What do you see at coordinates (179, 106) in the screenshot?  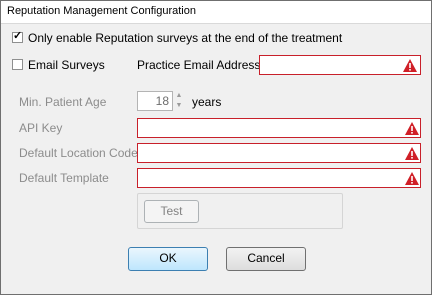 I see `spin-down-icon: ▼` at bounding box center [179, 106].